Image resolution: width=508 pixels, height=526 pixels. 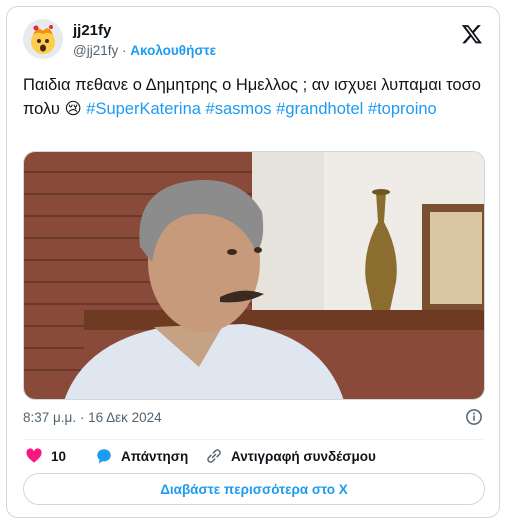 What do you see at coordinates (45, 456) in the screenshot?
I see `like-button: 10` at bounding box center [45, 456].